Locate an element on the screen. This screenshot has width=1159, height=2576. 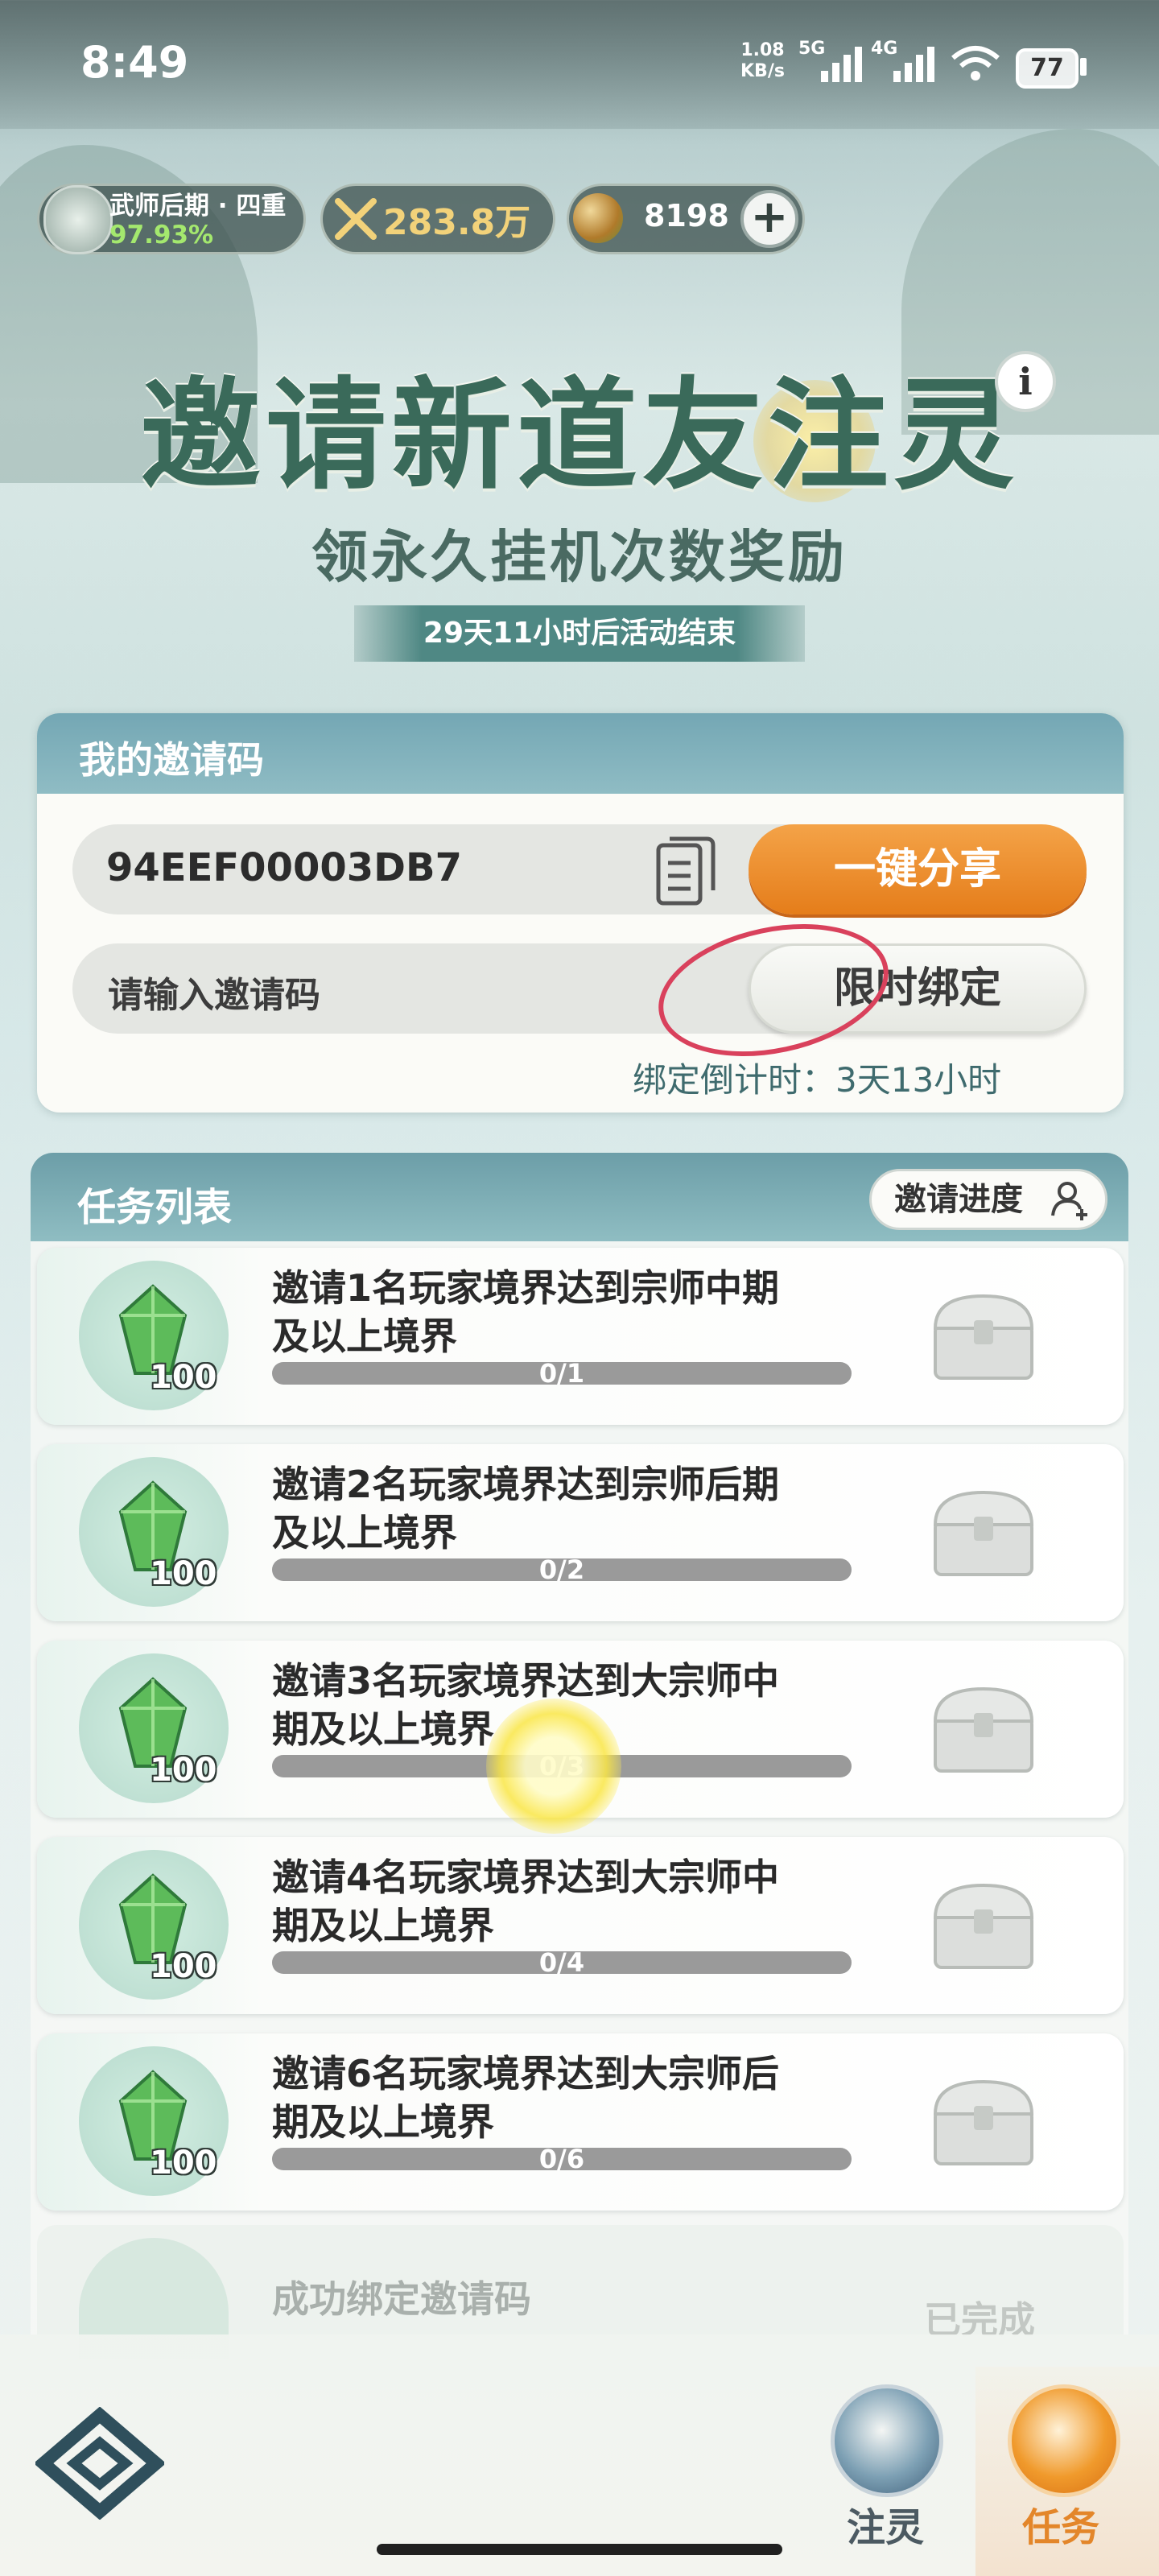
task-description-line1: 邀请2名玩家境界达到宗师后期 is located at coordinates (526, 1484).